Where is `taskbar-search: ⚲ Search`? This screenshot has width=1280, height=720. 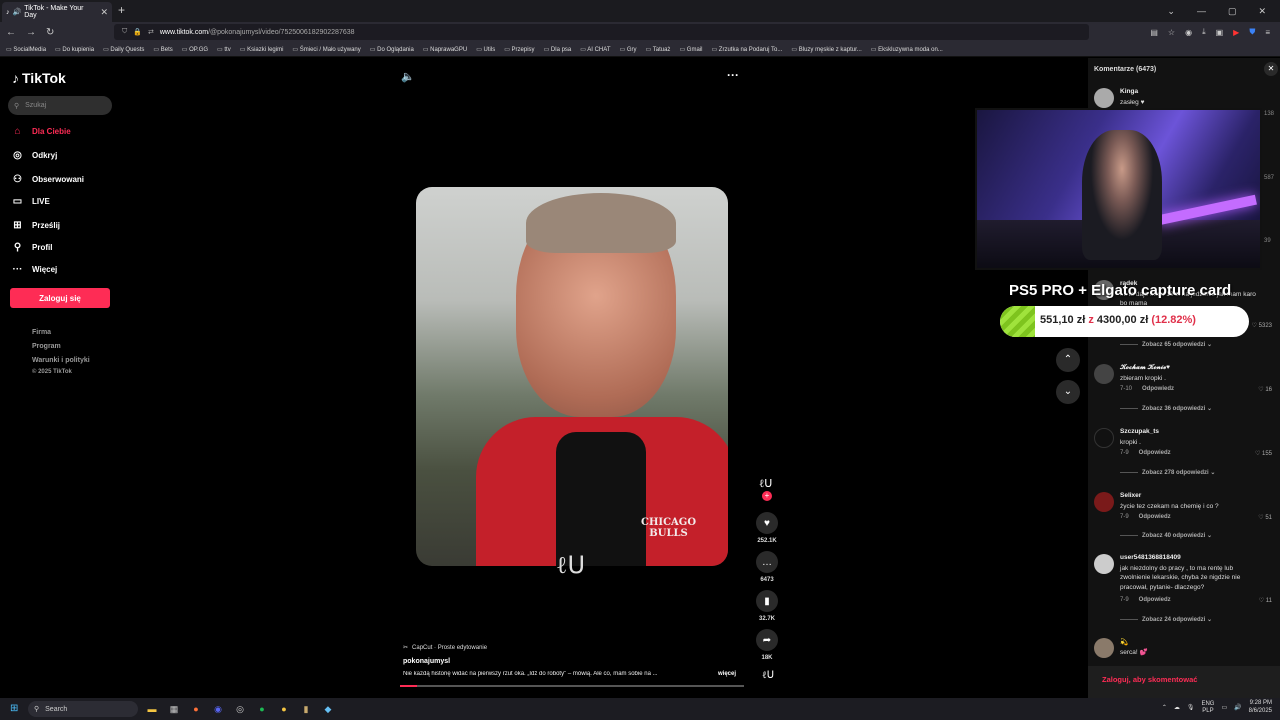 taskbar-search: ⚲ Search is located at coordinates (83, 709).